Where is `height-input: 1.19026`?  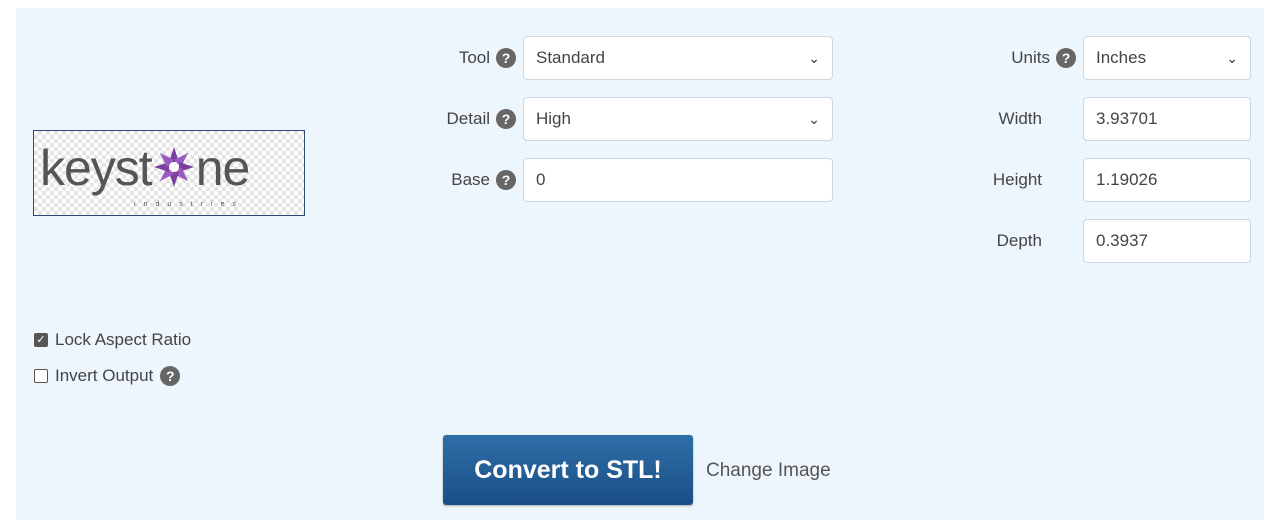 height-input: 1.19026 is located at coordinates (1167, 180).